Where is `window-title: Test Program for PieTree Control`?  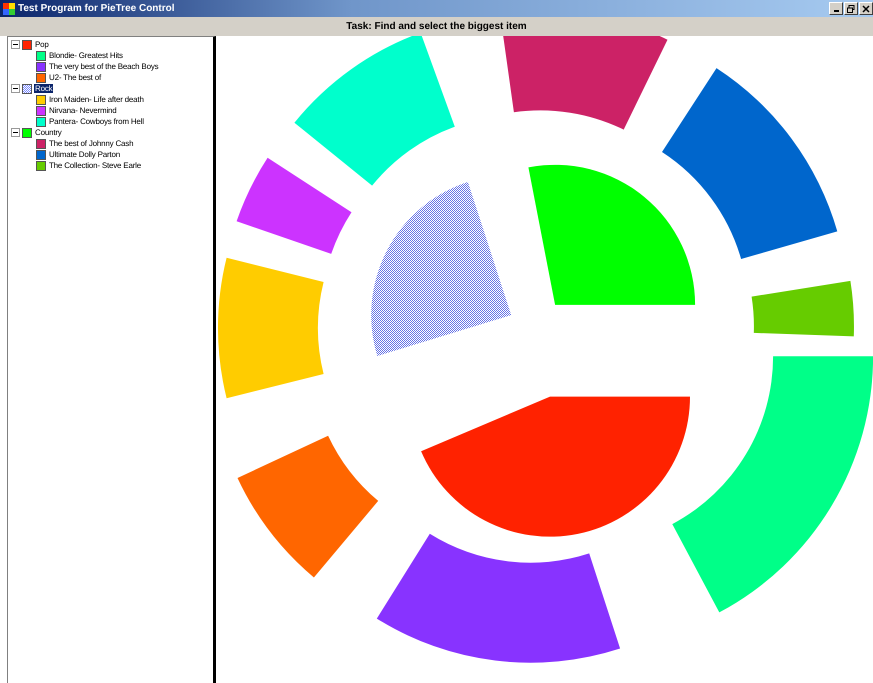 window-title: Test Program for PieTree Control is located at coordinates (96, 8).